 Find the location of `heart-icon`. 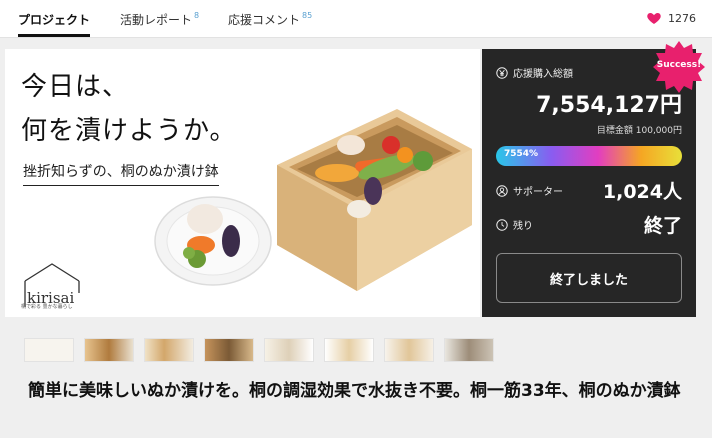

heart-icon is located at coordinates (654, 18).